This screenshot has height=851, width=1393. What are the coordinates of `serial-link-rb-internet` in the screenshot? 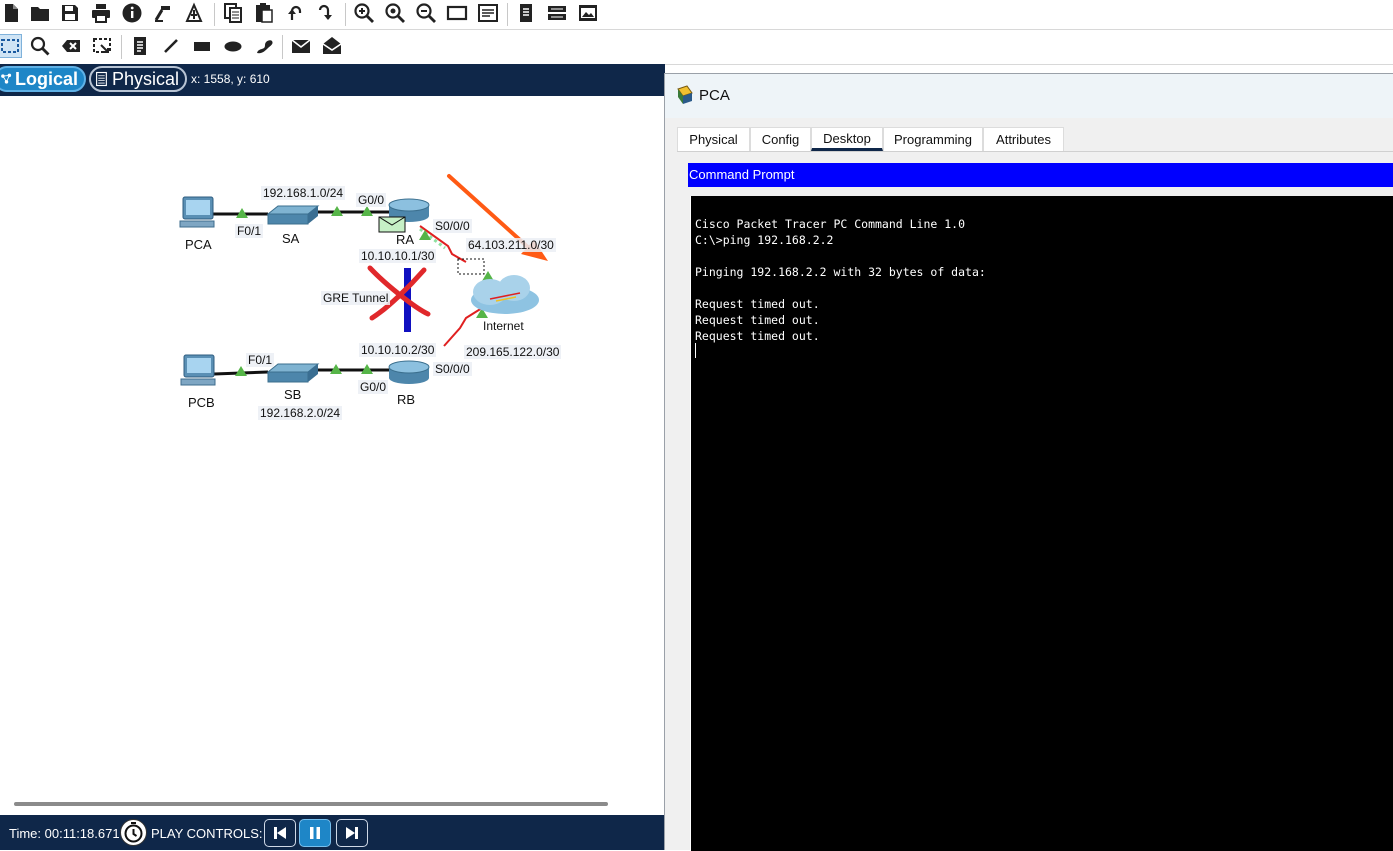 It's located at (463, 327).